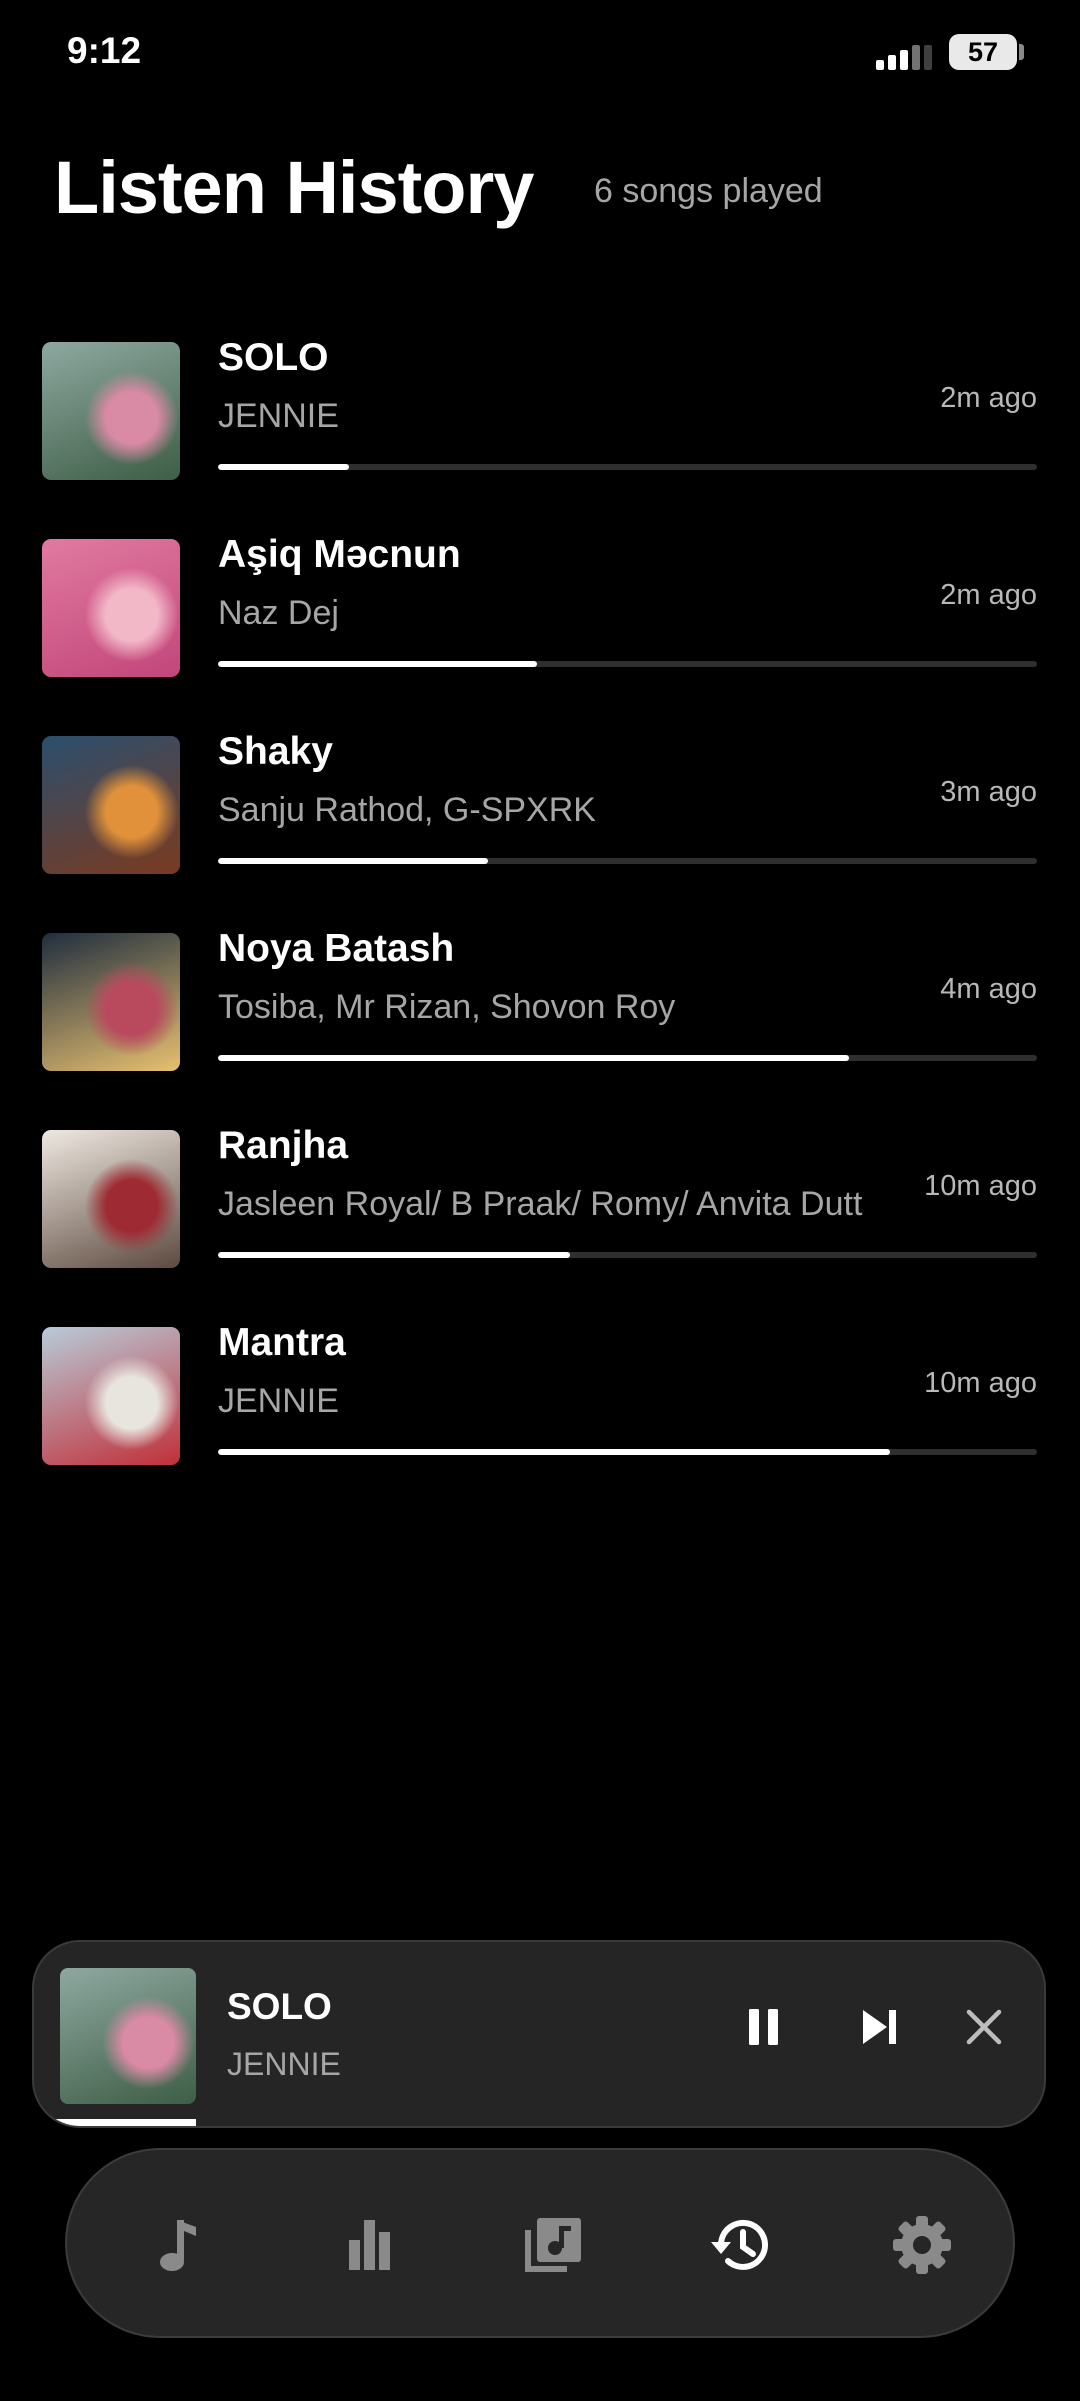 This screenshot has width=1080, height=2401. I want to click on songs-count: 6 songs played, so click(708, 191).